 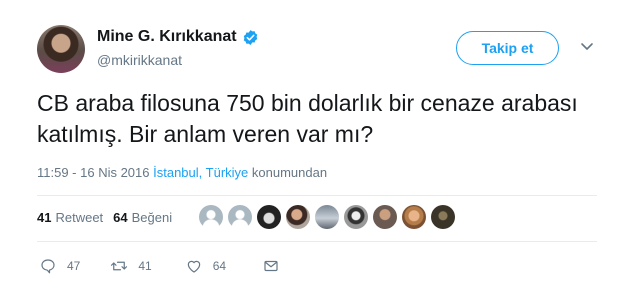 I want to click on like-stat: 64 Beğeni, so click(x=142, y=217).